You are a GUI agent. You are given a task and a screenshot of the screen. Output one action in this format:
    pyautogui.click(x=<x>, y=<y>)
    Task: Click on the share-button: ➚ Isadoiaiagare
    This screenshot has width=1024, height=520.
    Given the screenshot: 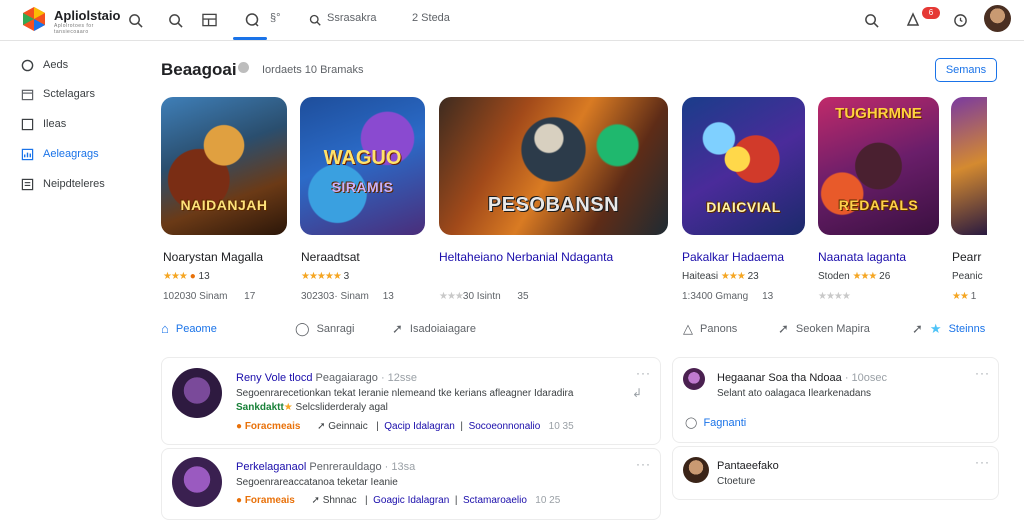 What is the action you would take?
    pyautogui.click(x=434, y=329)
    